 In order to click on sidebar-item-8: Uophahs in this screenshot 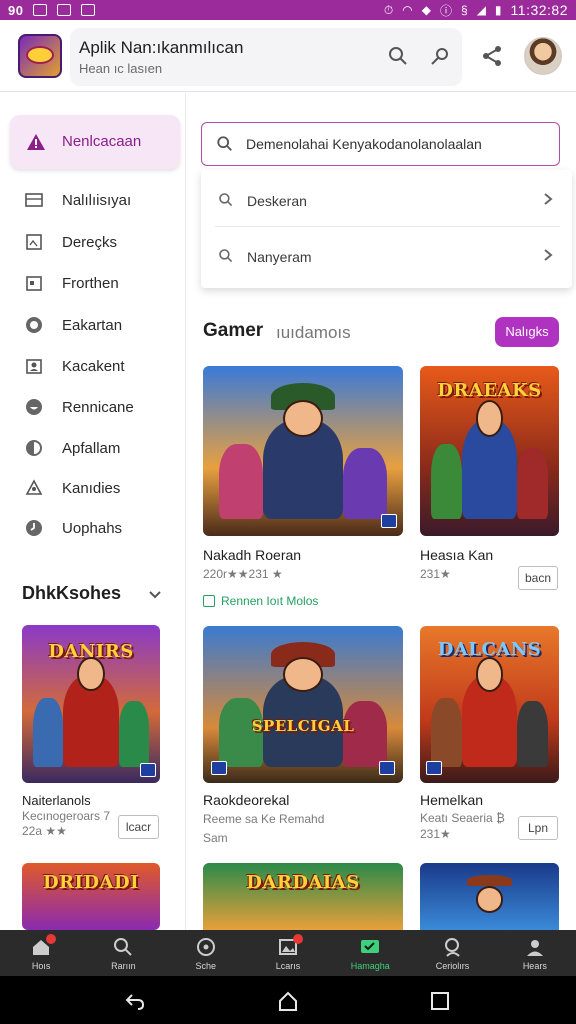, I will do `click(96, 528)`.